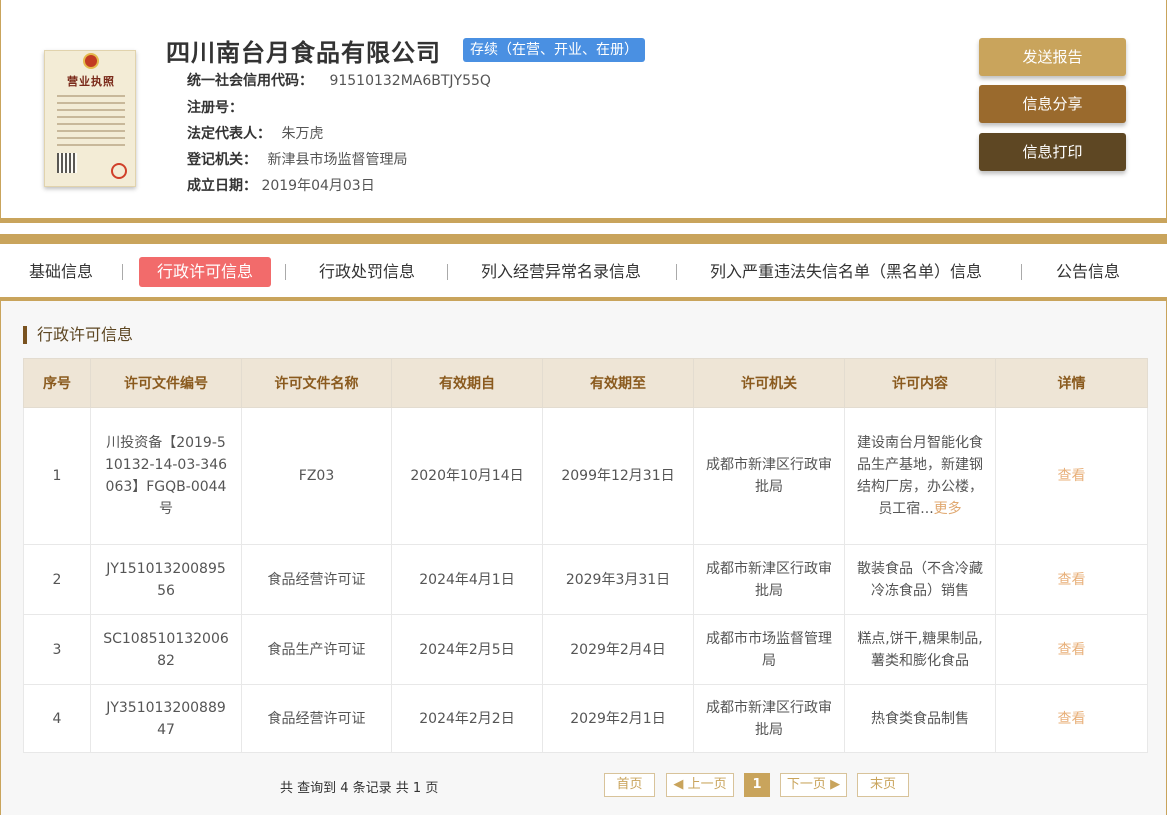 This screenshot has height=815, width=1167. Describe the element at coordinates (467, 476) in the screenshot. I see `valid-from: 2020年10月14日` at that location.